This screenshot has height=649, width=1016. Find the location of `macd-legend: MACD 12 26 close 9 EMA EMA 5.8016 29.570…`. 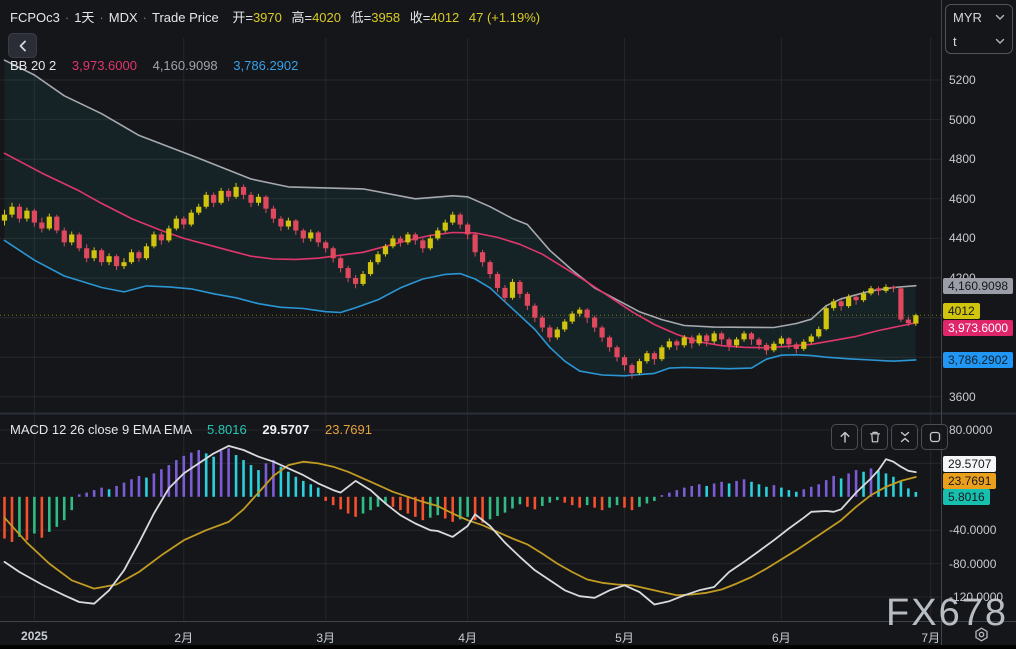

macd-legend: MACD 12 26 close 9 EMA EMA 5.8016 29.570… is located at coordinates (191, 429).